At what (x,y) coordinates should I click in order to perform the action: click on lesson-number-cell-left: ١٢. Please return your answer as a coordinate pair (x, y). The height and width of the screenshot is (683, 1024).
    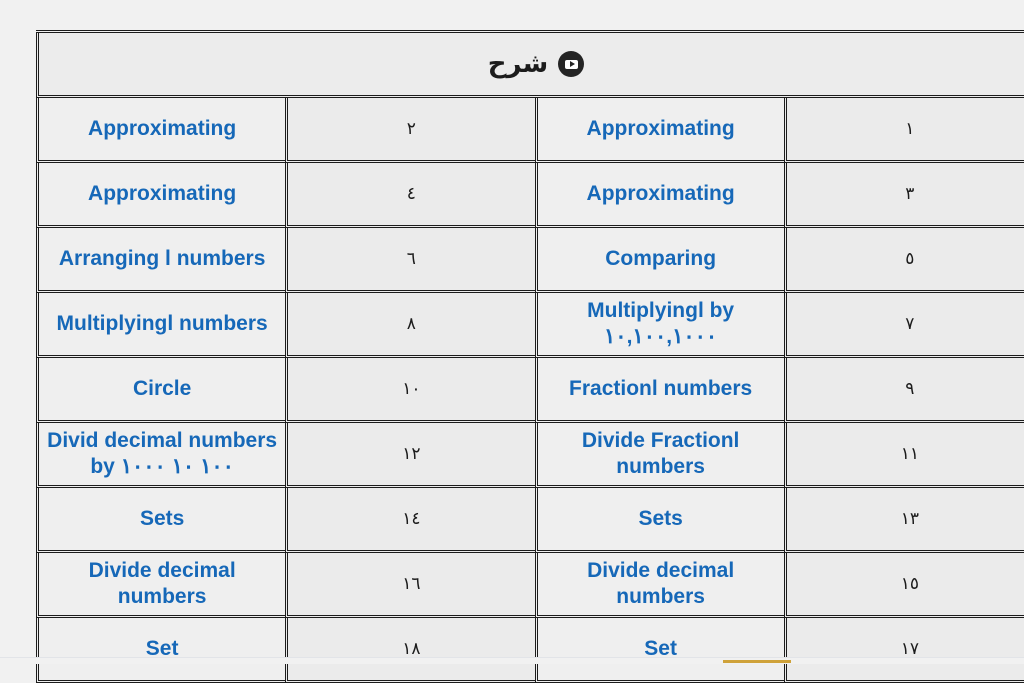
    Looking at the image, I should click on (410, 455).